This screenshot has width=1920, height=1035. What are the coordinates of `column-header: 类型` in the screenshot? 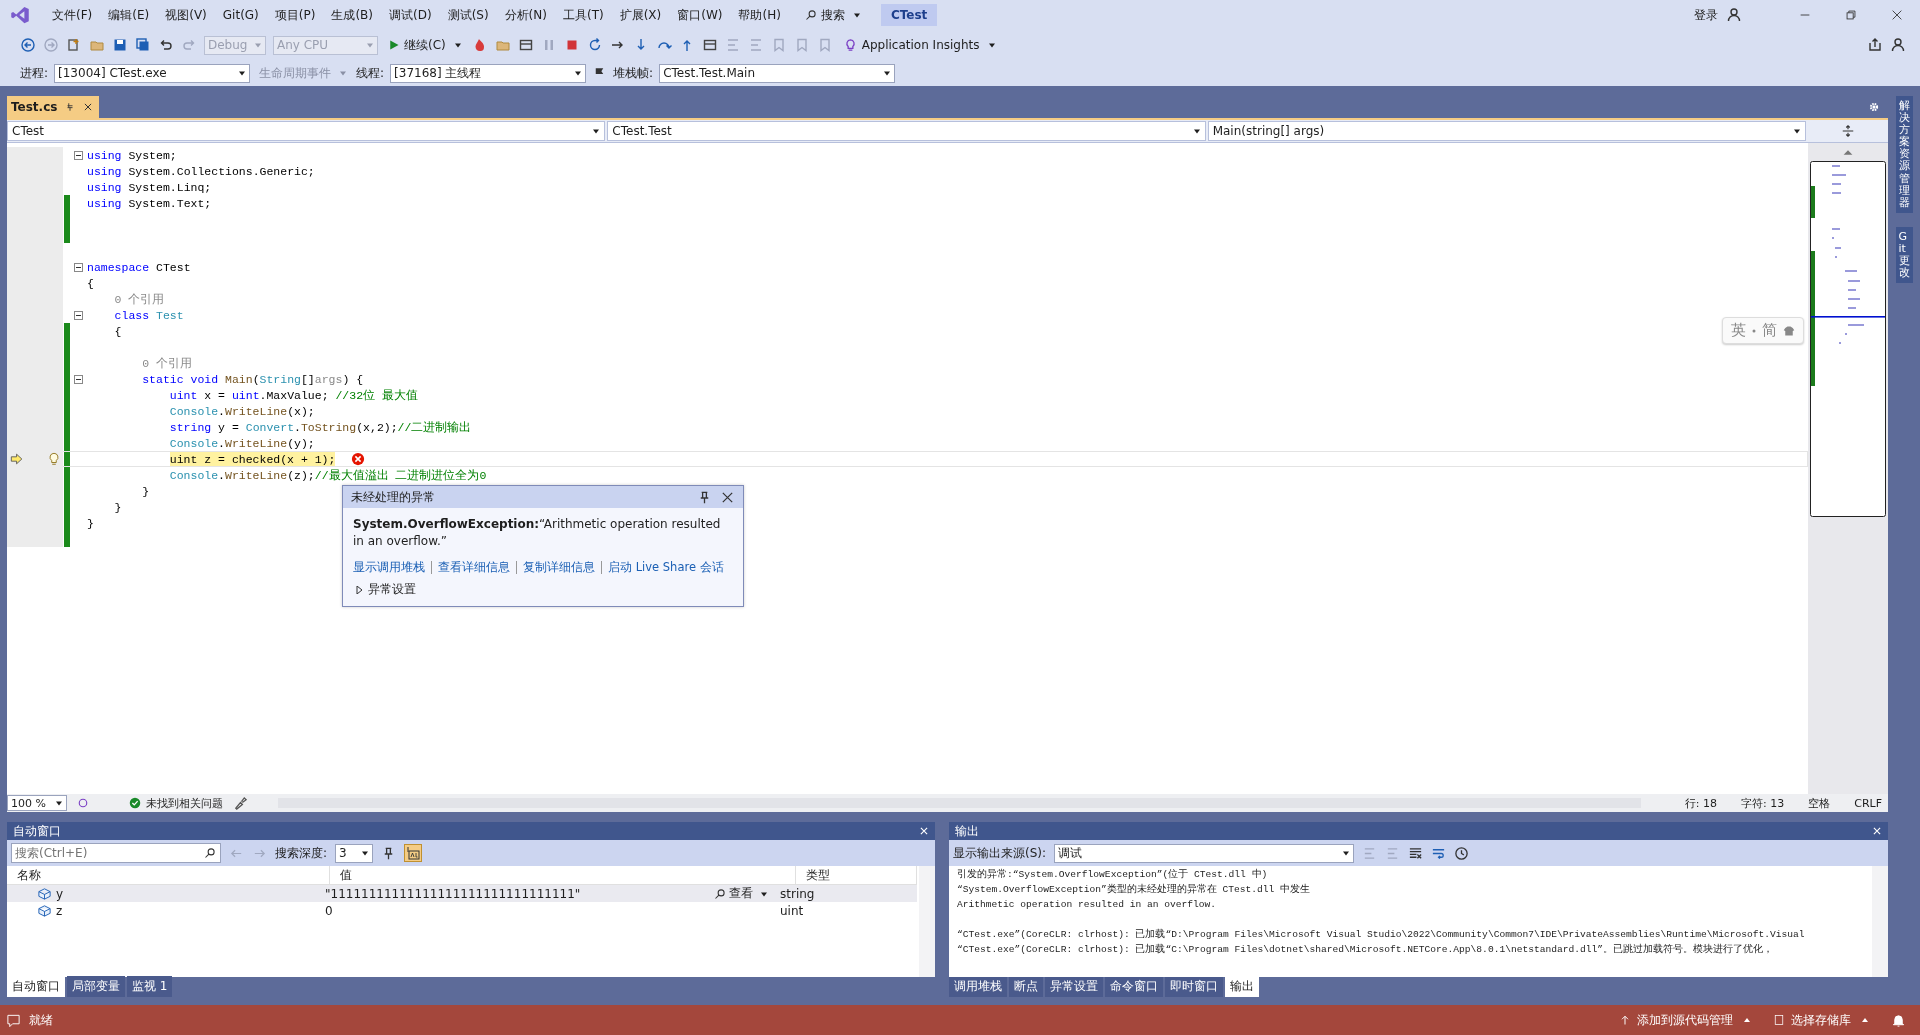 It's located at (856, 875).